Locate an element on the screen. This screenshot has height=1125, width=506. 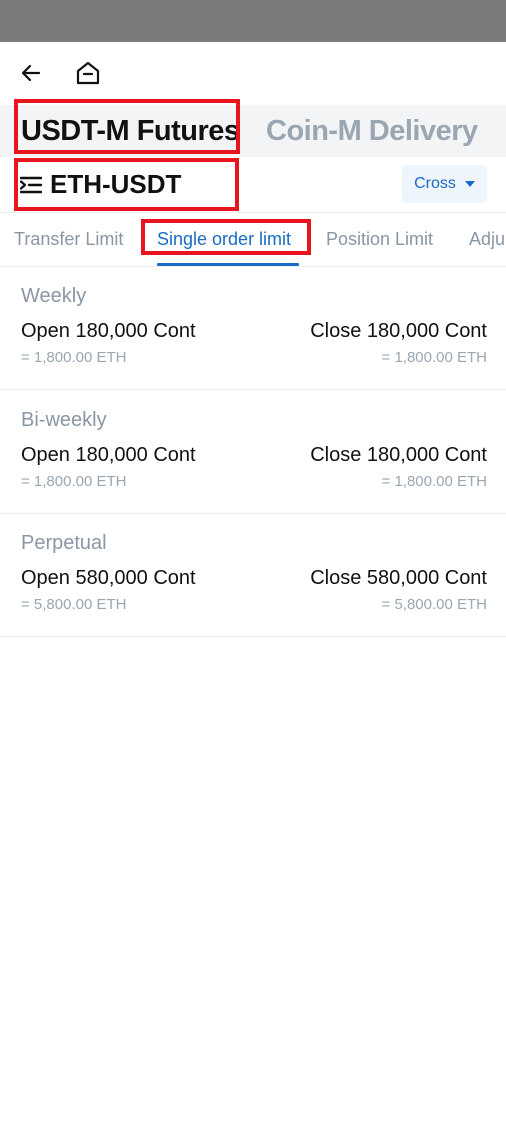
margin-mode-dropdown: Cross is located at coordinates (444, 184).